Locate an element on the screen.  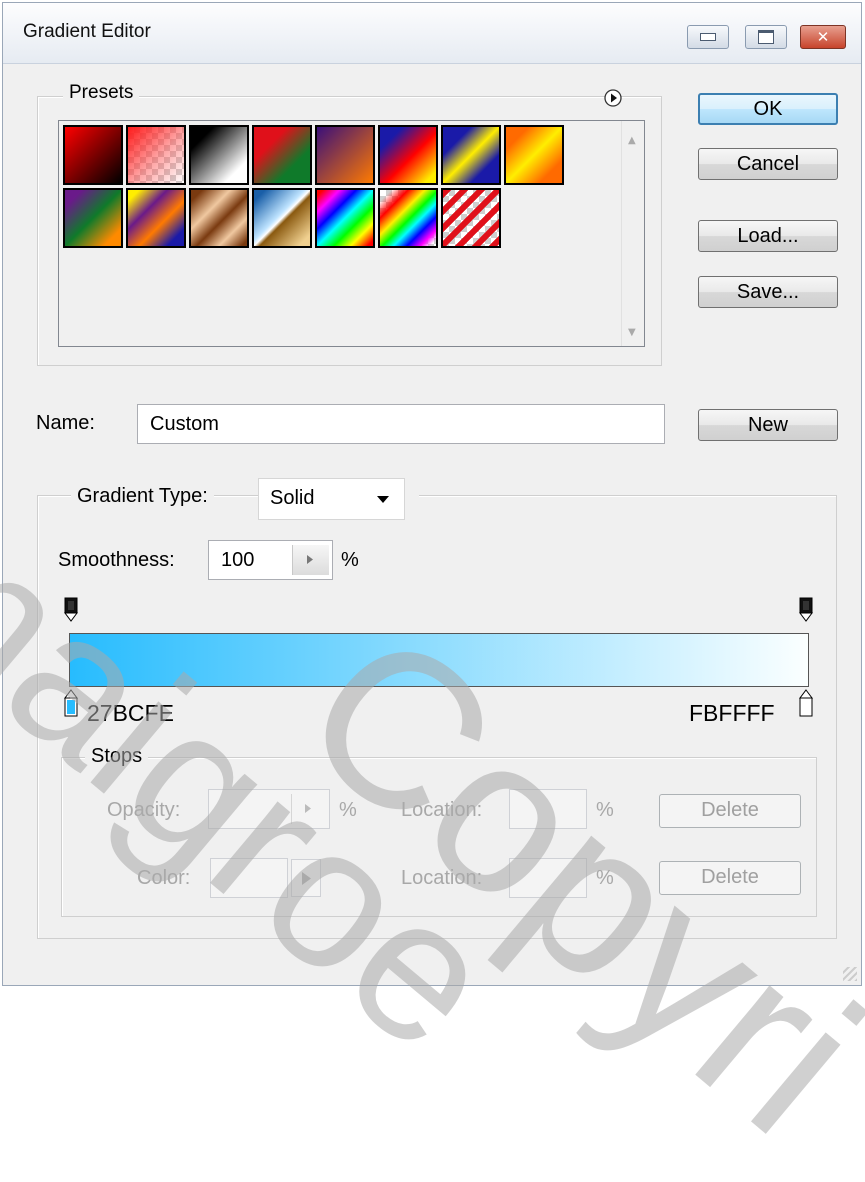
presets-list: ▲ ▼ is located at coordinates (351, 233).